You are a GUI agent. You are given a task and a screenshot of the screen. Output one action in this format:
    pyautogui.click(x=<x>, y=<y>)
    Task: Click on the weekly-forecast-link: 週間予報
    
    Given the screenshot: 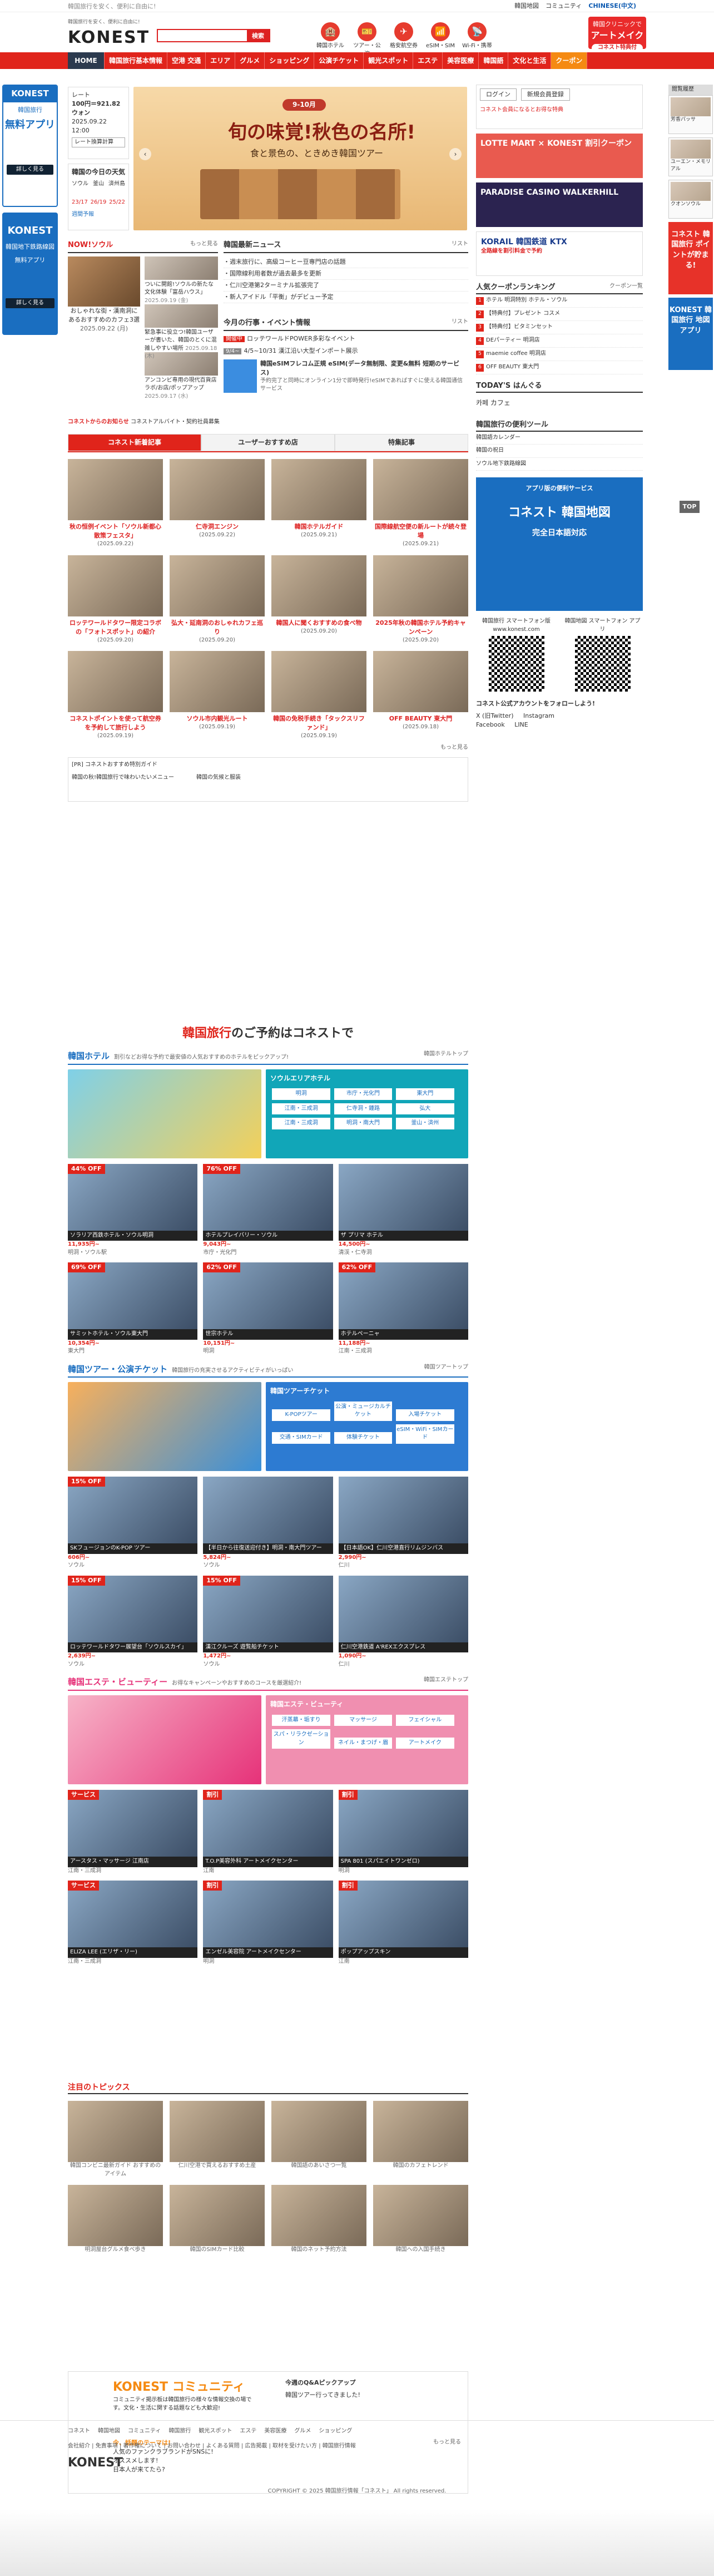 What is the action you would take?
    pyautogui.click(x=98, y=215)
    